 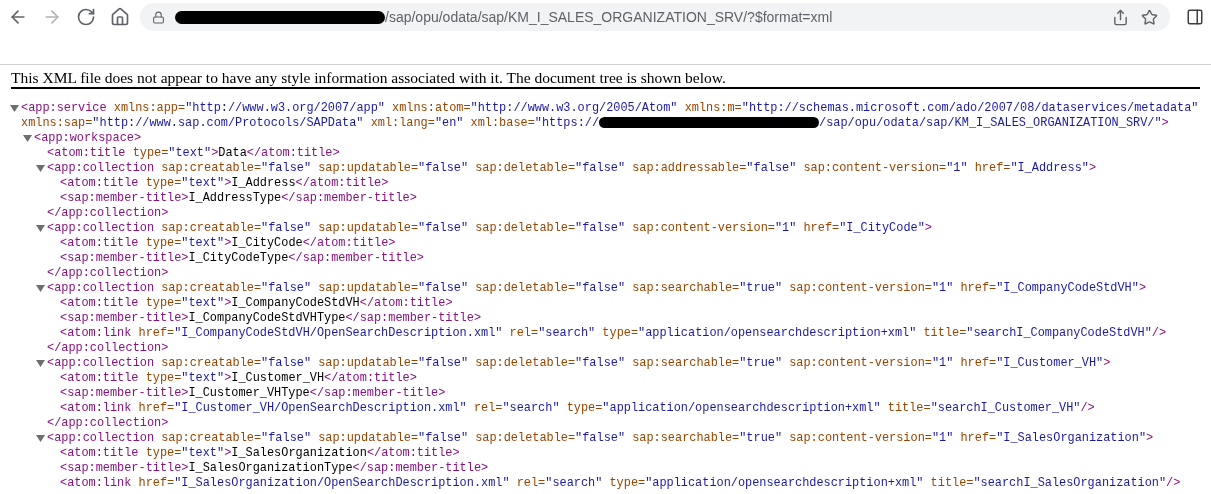 What do you see at coordinates (249, 393) in the screenshot?
I see `xml-text: I_Customer_VHType` at bounding box center [249, 393].